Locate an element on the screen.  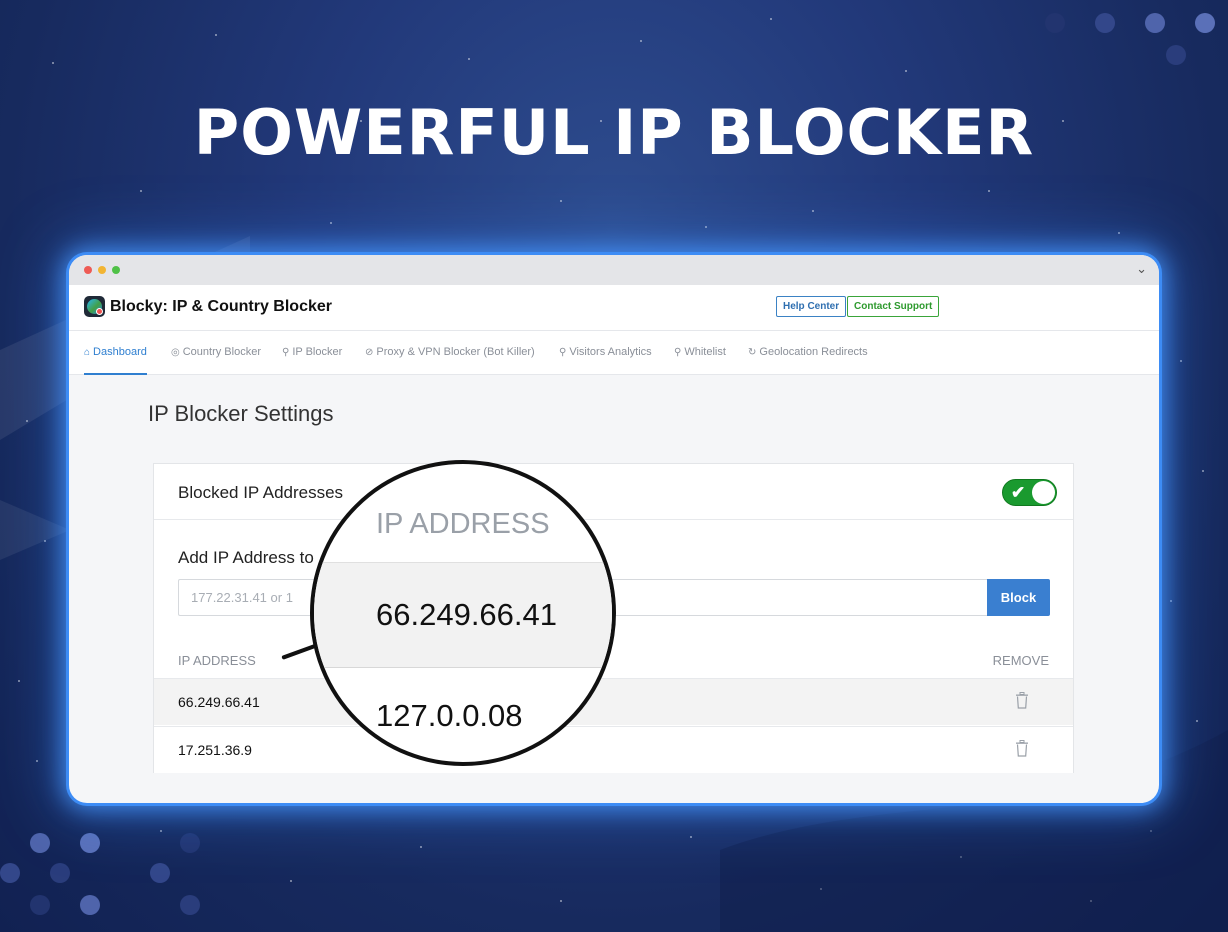
ip-cell: 17.251.36.9 is located at coordinates (215, 750).